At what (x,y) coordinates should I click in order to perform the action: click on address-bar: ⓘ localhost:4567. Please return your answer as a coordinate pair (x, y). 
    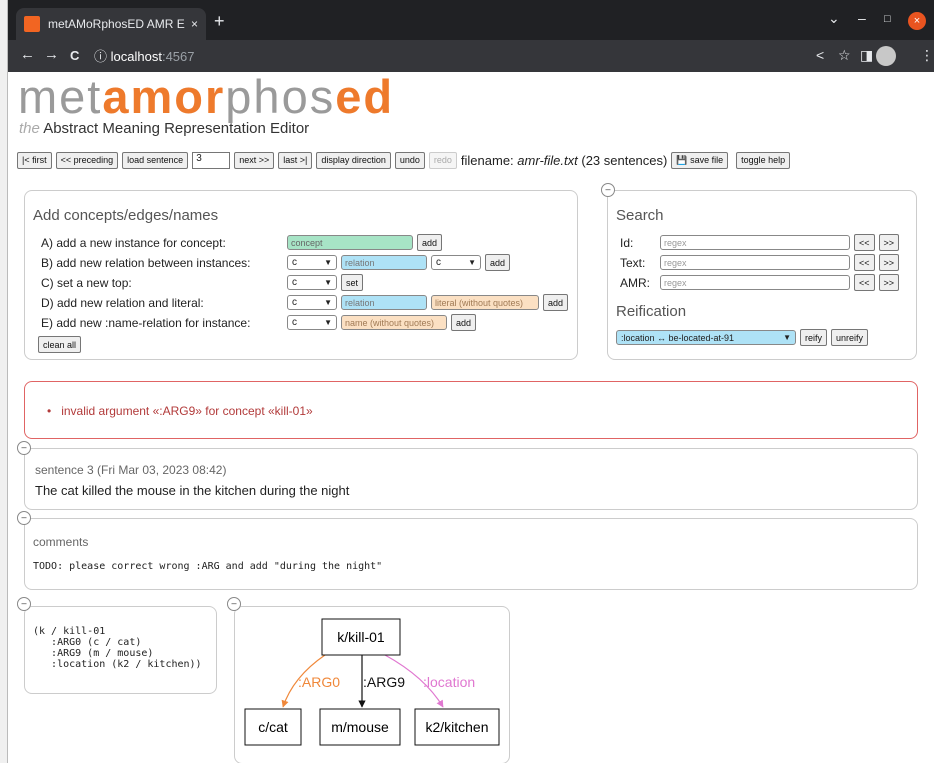
    Looking at the image, I should click on (144, 55).